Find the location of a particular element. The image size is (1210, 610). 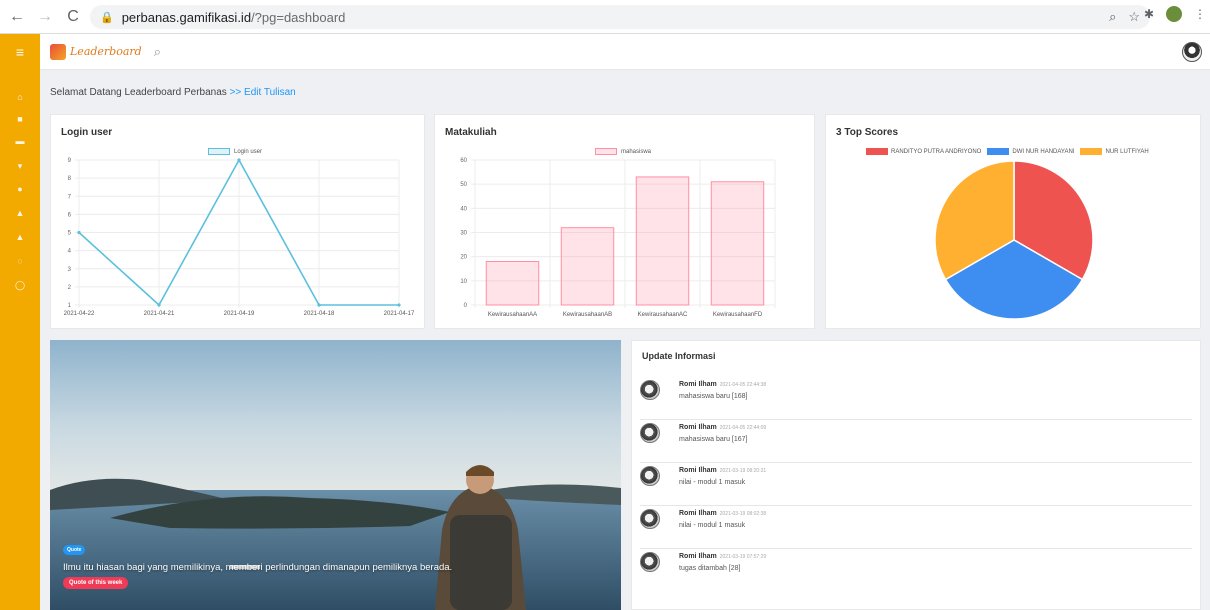

search-icon: ⌕ is located at coordinates (157, 52).